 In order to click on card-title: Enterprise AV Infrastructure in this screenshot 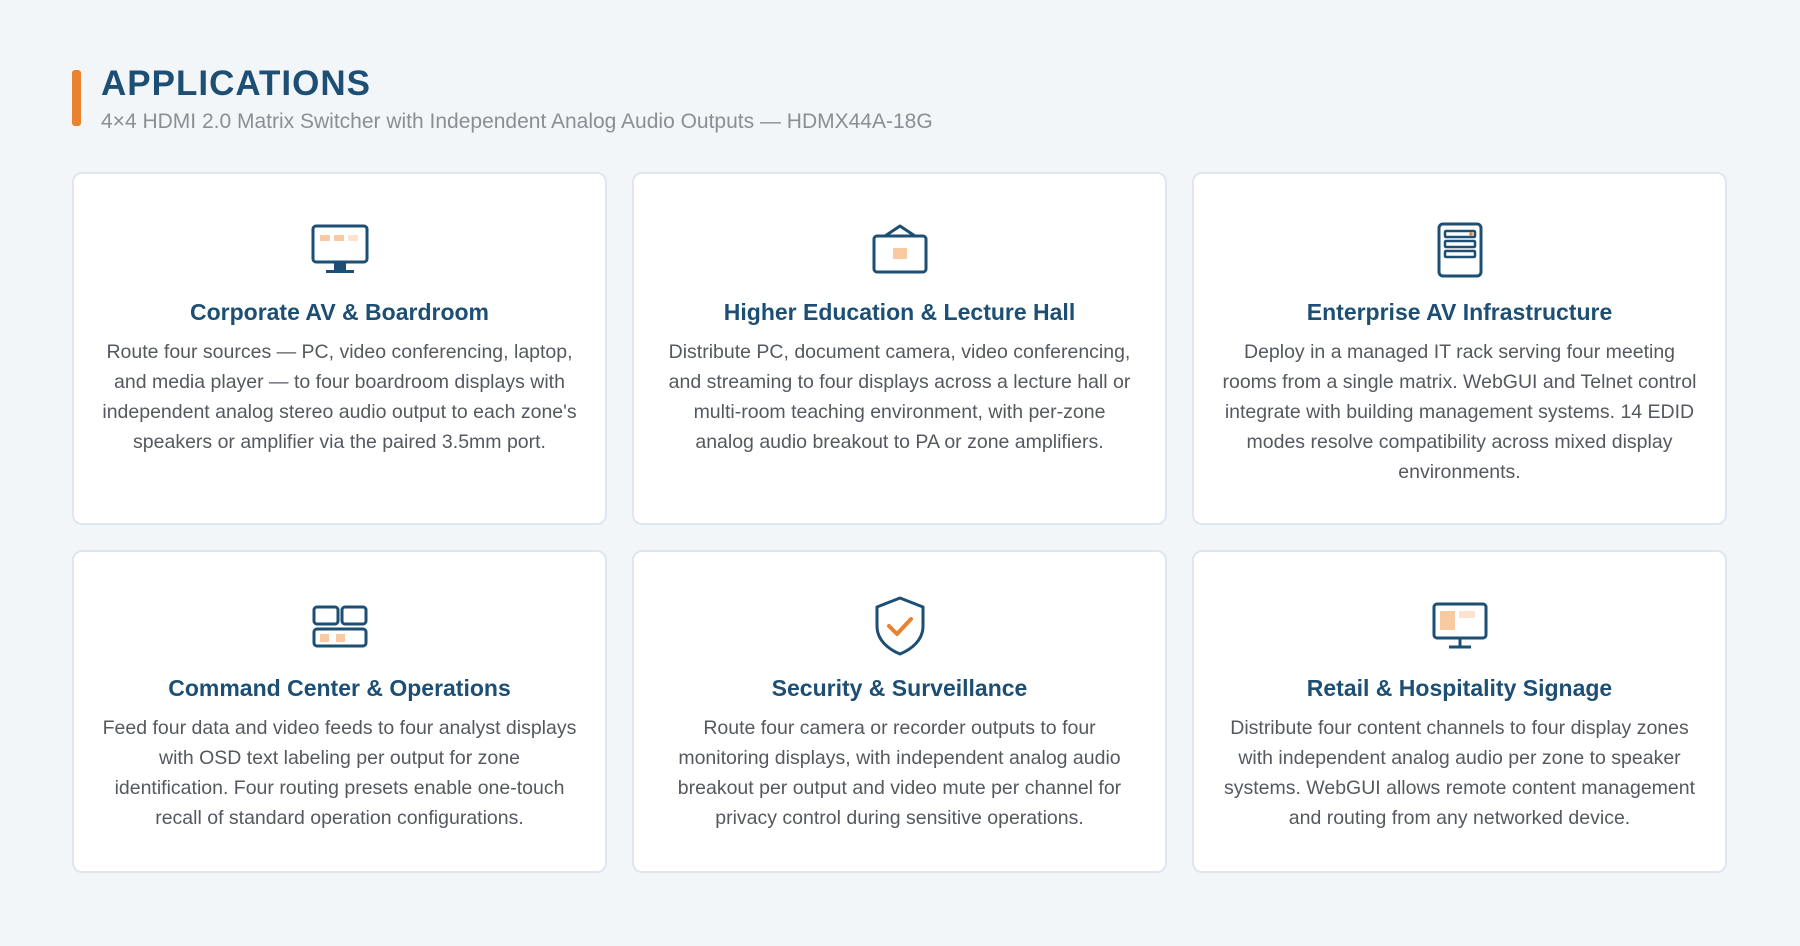, I will do `click(1459, 312)`.